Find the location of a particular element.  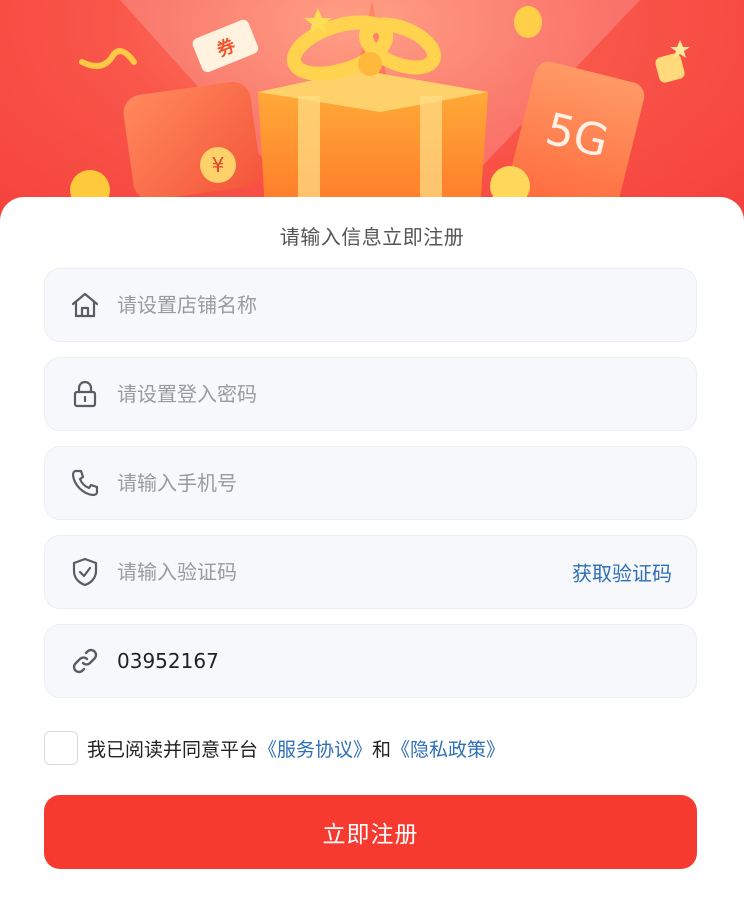

store-name-input is located at coordinates (342, 305).